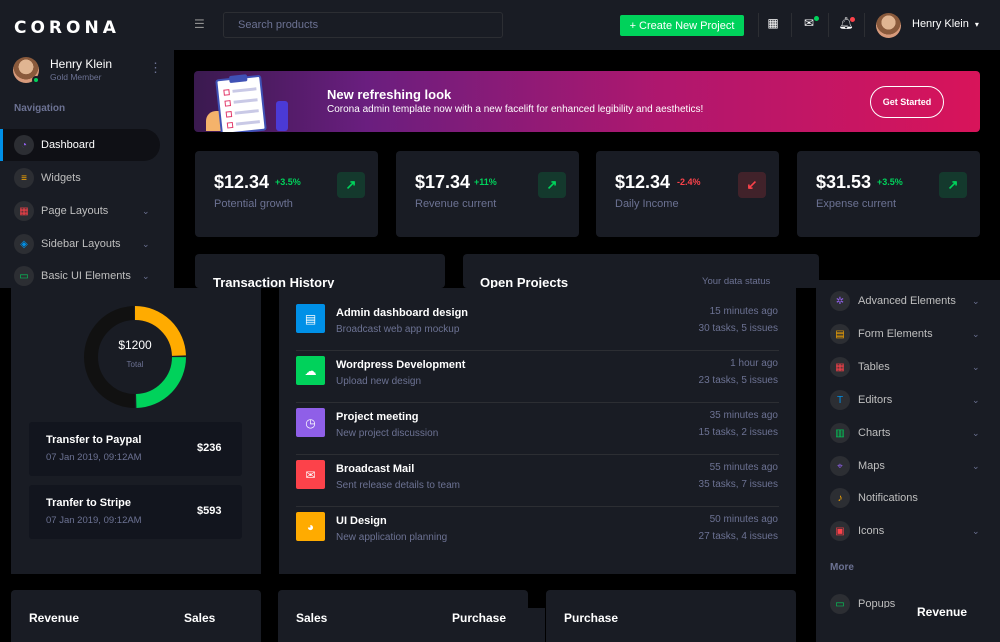 This screenshot has height=642, width=1000. I want to click on sidebar-item-label: Notifications, so click(888, 498).